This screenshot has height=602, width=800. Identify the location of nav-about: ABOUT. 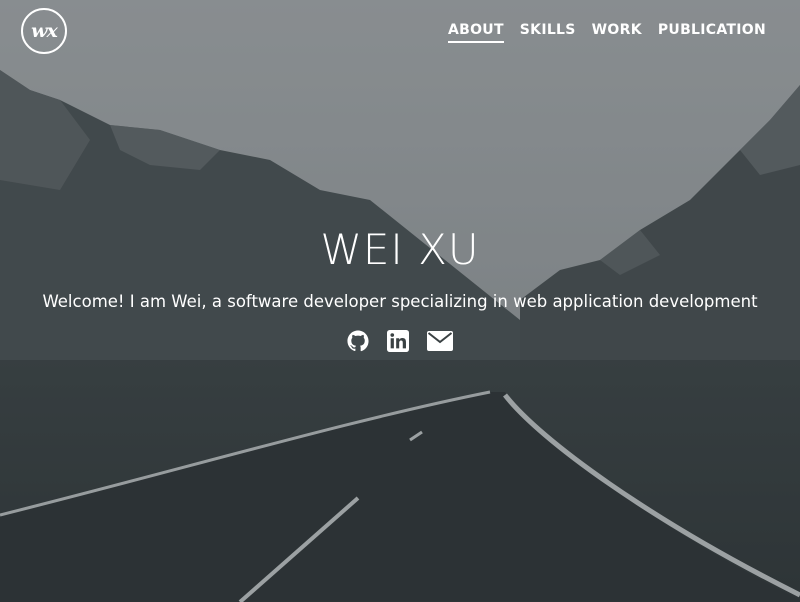
(475, 32).